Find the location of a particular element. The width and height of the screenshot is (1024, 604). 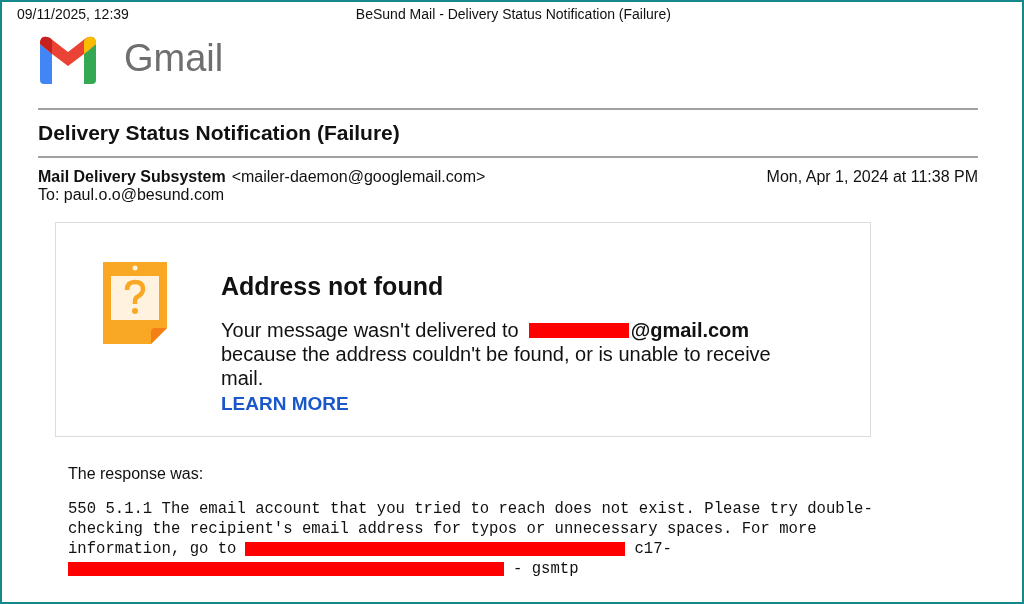

response-text: c17- is located at coordinates (653, 549).